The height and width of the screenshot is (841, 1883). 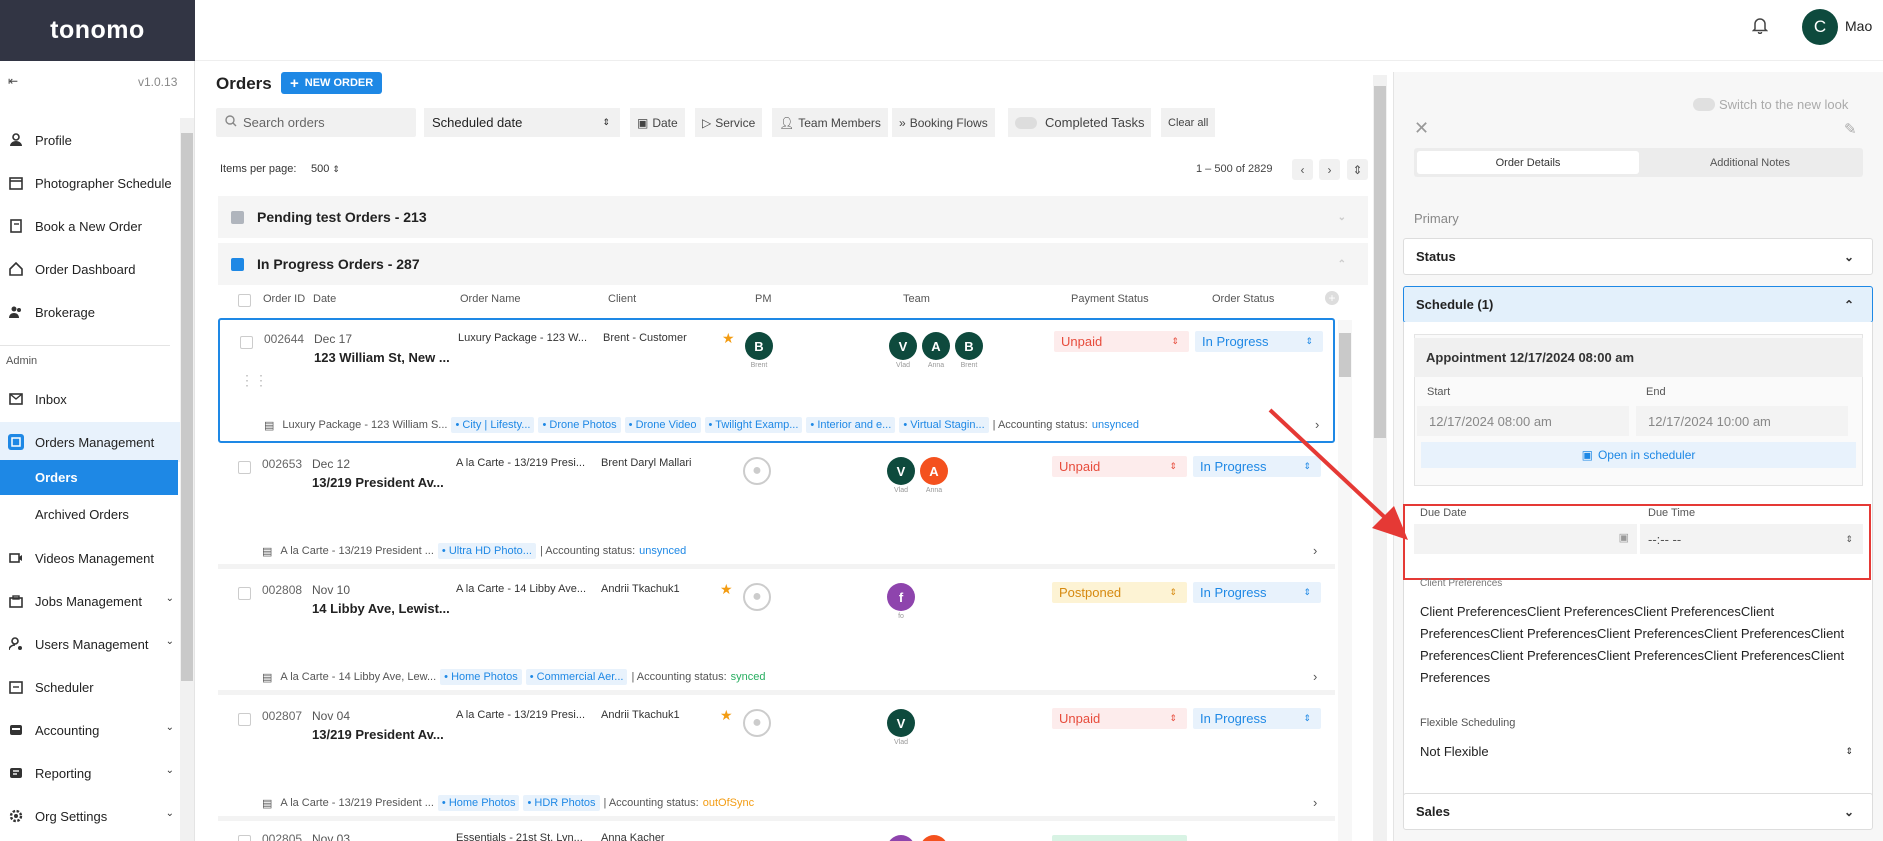 What do you see at coordinates (13, 81) in the screenshot?
I see `collapse-icon: ⇤` at bounding box center [13, 81].